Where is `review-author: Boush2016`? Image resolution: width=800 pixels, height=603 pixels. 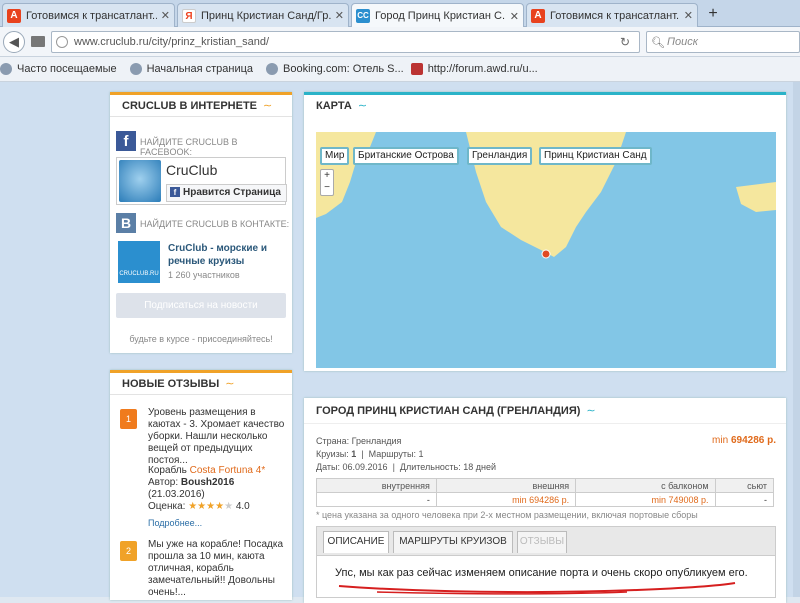 review-author: Boush2016 is located at coordinates (207, 482).